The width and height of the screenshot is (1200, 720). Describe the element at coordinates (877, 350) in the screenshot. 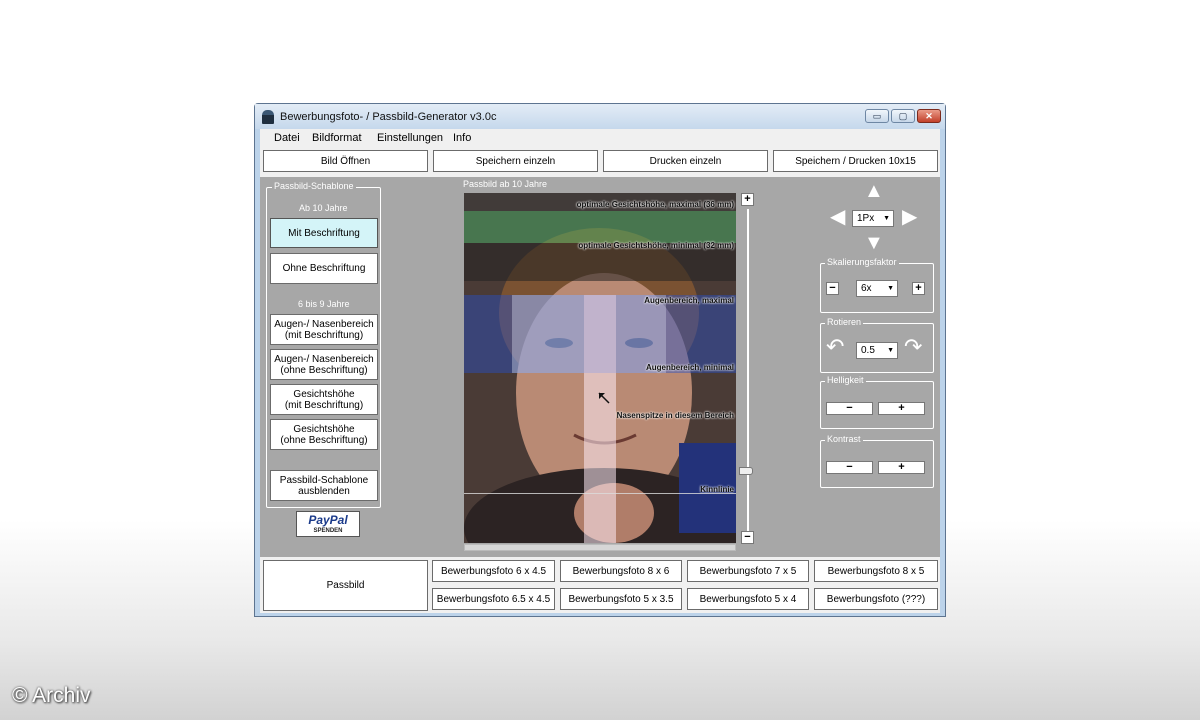

I see `rotate-step-select: 0.5 ▼` at that location.